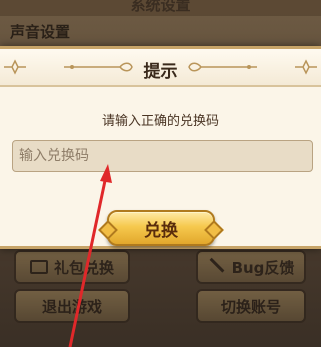 The width and height of the screenshot is (321, 347). What do you see at coordinates (217, 267) in the screenshot?
I see `wrench-icon` at bounding box center [217, 267].